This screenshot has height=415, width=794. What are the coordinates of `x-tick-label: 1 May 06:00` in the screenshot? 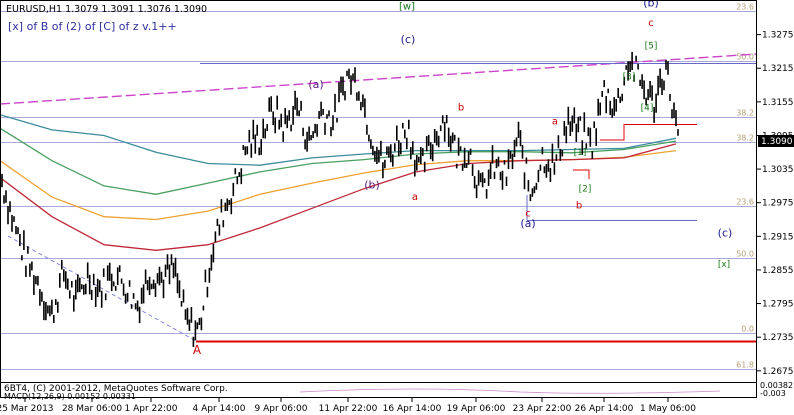 It's located at (668, 409).